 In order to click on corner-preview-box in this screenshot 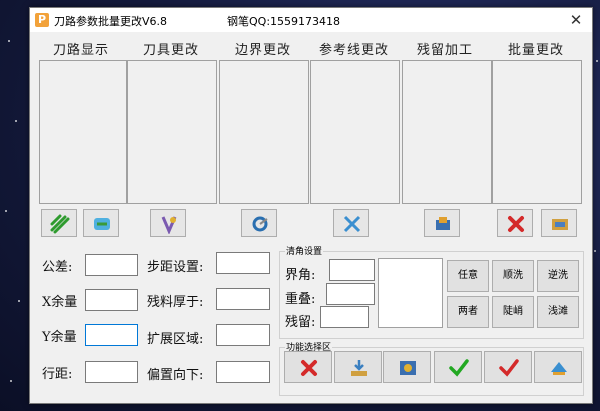, I will do `click(410, 293)`.